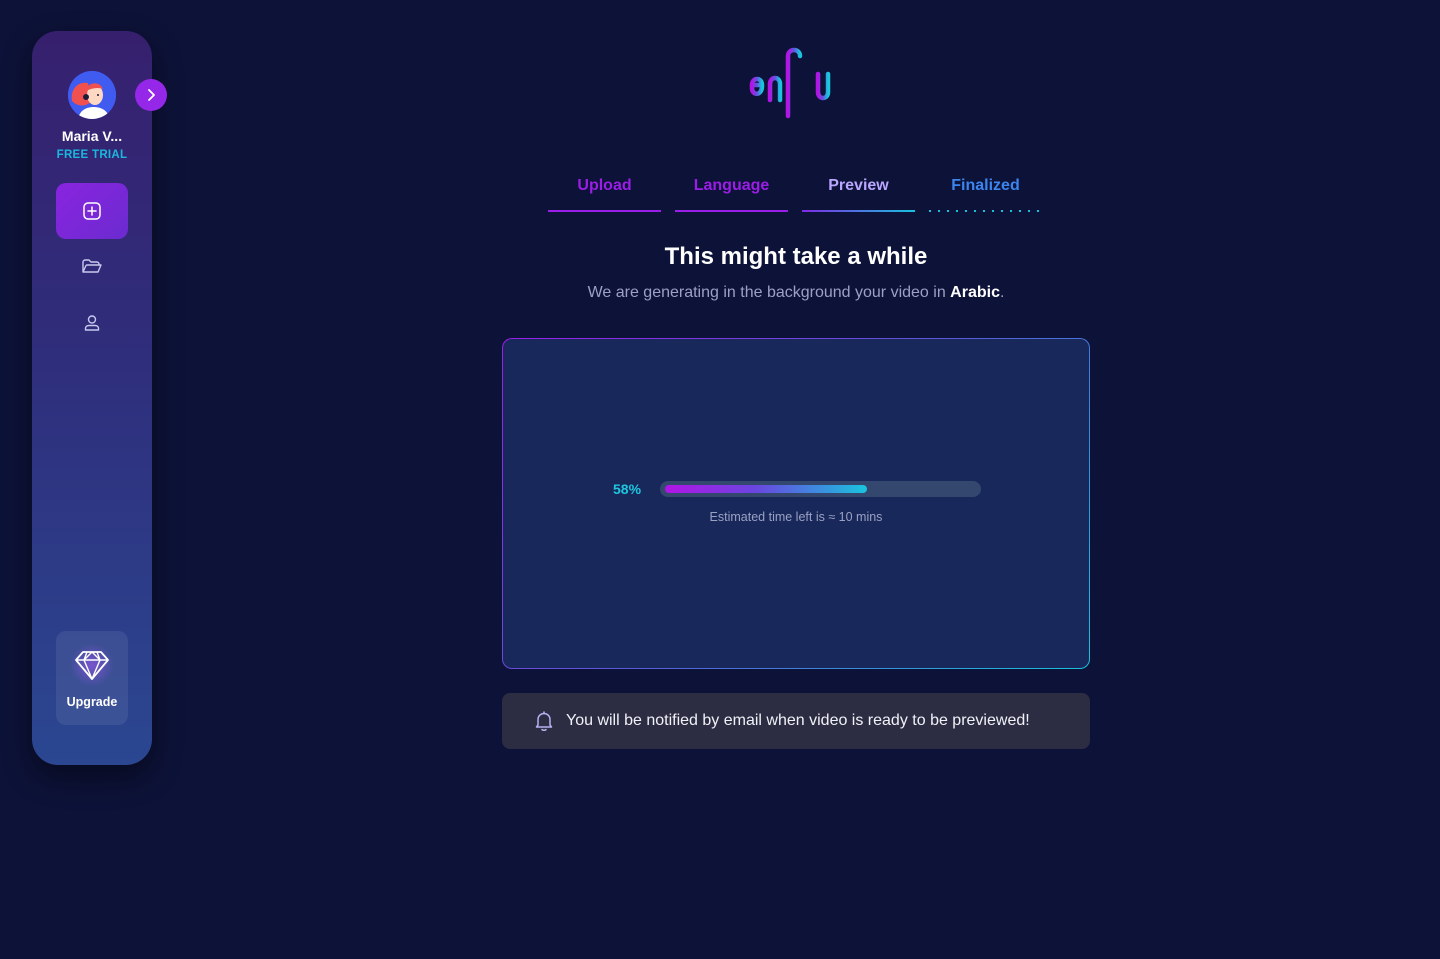 The image size is (1440, 959). Describe the element at coordinates (796, 256) in the screenshot. I see `page-title: This might take a while` at that location.